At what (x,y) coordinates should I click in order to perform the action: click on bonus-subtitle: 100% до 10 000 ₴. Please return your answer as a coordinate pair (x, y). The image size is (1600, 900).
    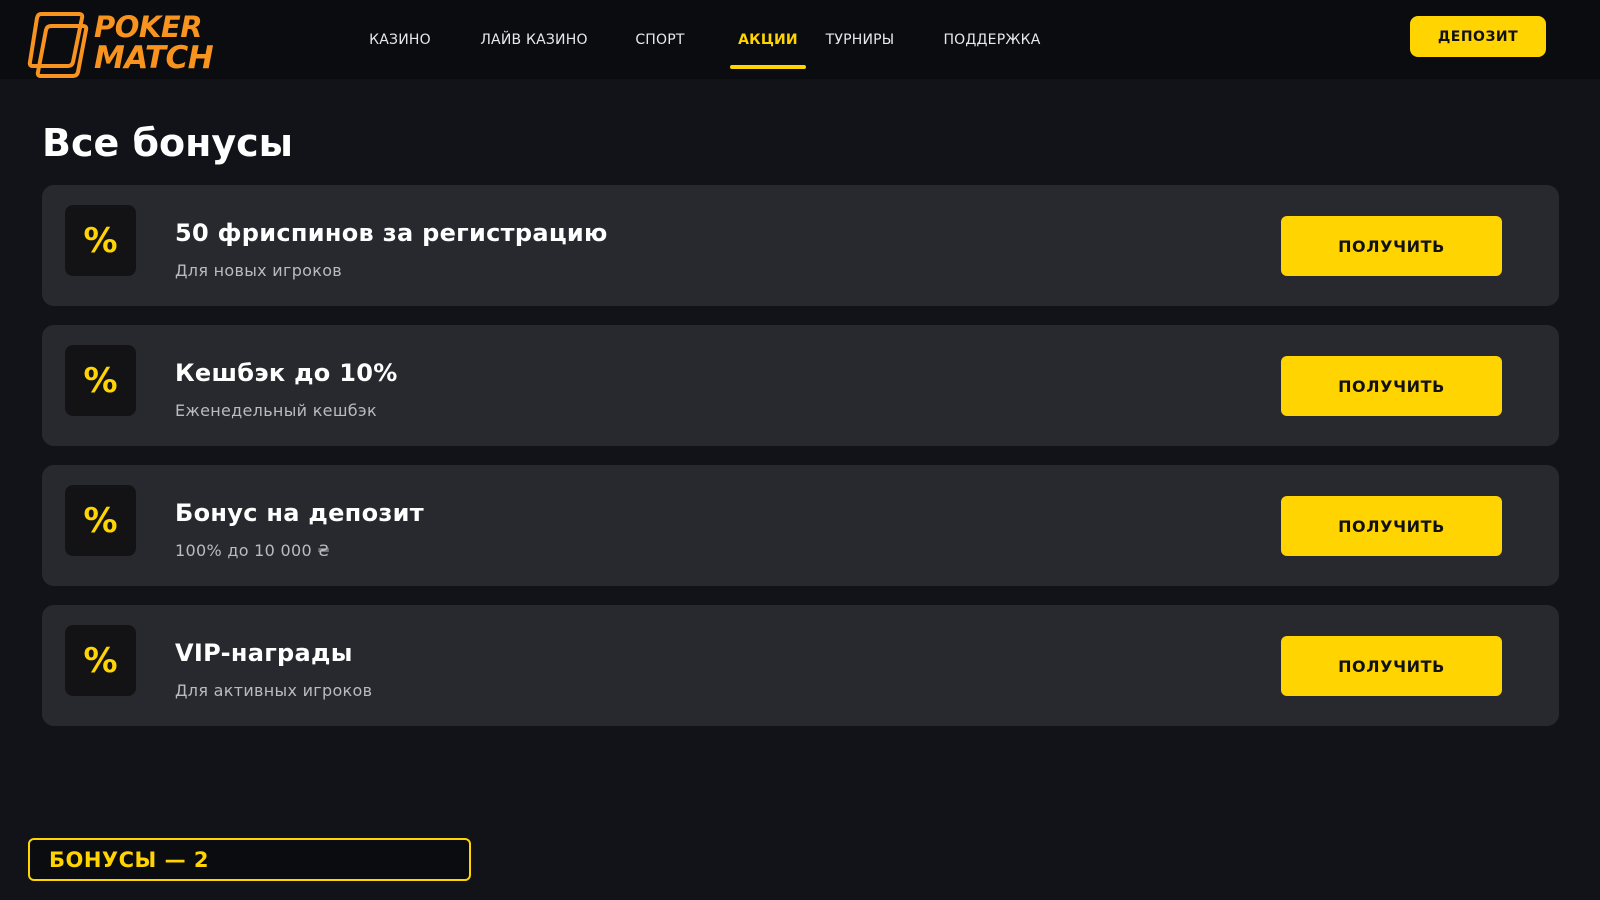
    Looking at the image, I should click on (253, 550).